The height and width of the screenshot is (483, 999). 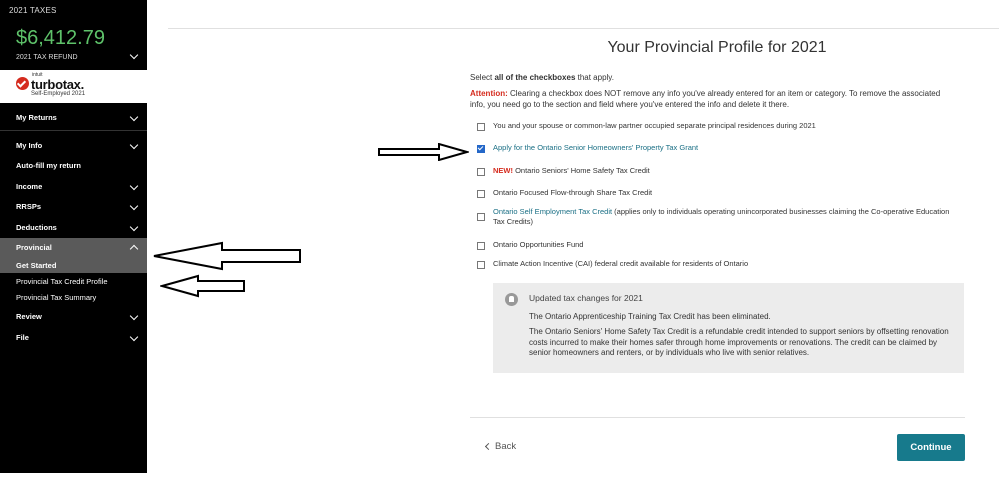 What do you see at coordinates (58, 94) in the screenshot?
I see `logo-edition-text: Self-Employed 2021` at bounding box center [58, 94].